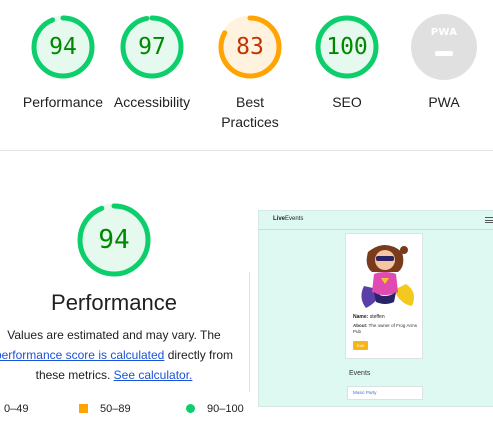 This screenshot has height=424, width=493. I want to click on performance-title: Performance, so click(114, 302).